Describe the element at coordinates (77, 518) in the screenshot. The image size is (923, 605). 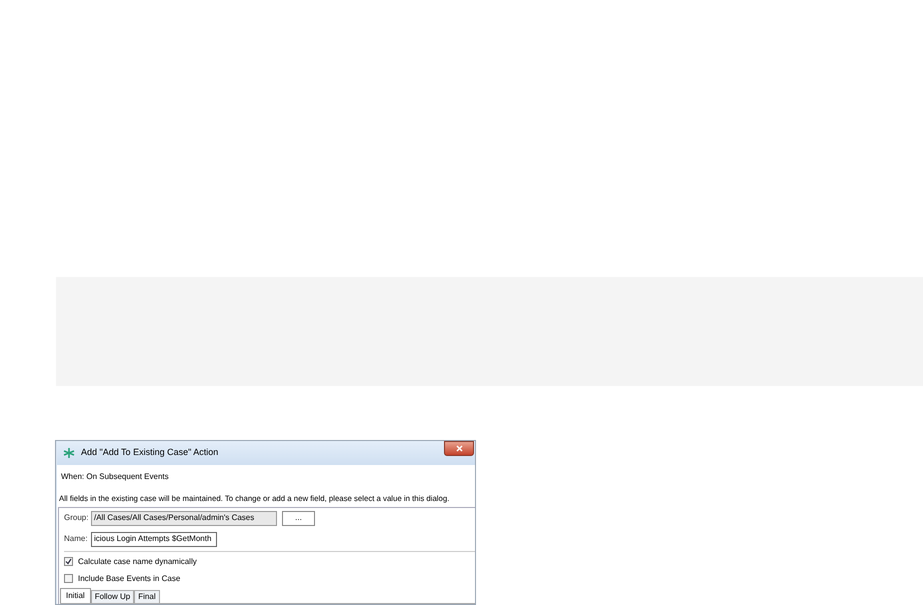
I see `group-label: Group:` at that location.